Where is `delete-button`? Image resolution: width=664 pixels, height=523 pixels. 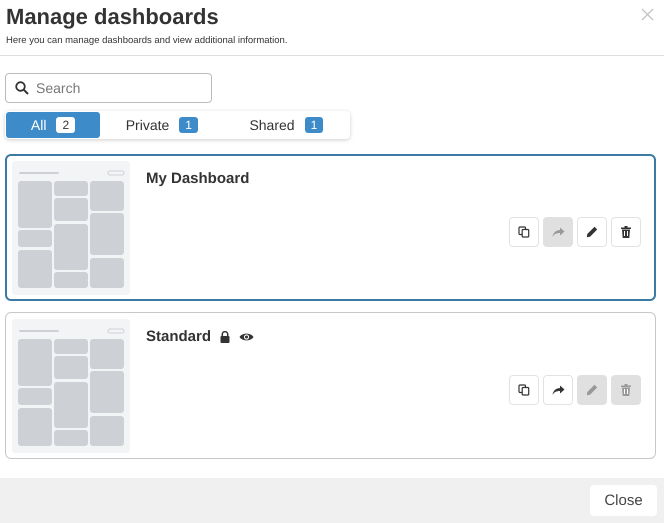 delete-button is located at coordinates (626, 232).